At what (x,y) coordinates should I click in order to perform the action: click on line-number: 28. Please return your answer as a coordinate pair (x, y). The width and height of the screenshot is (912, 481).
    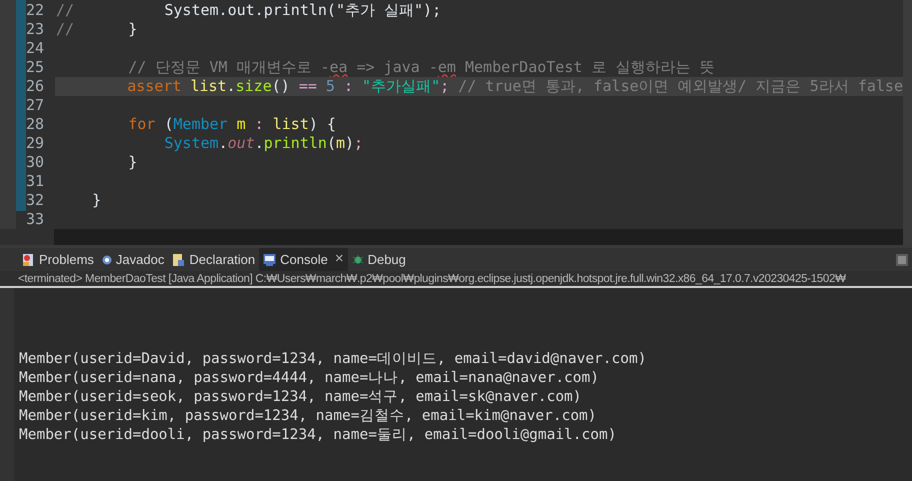
    Looking at the image, I should click on (36, 125).